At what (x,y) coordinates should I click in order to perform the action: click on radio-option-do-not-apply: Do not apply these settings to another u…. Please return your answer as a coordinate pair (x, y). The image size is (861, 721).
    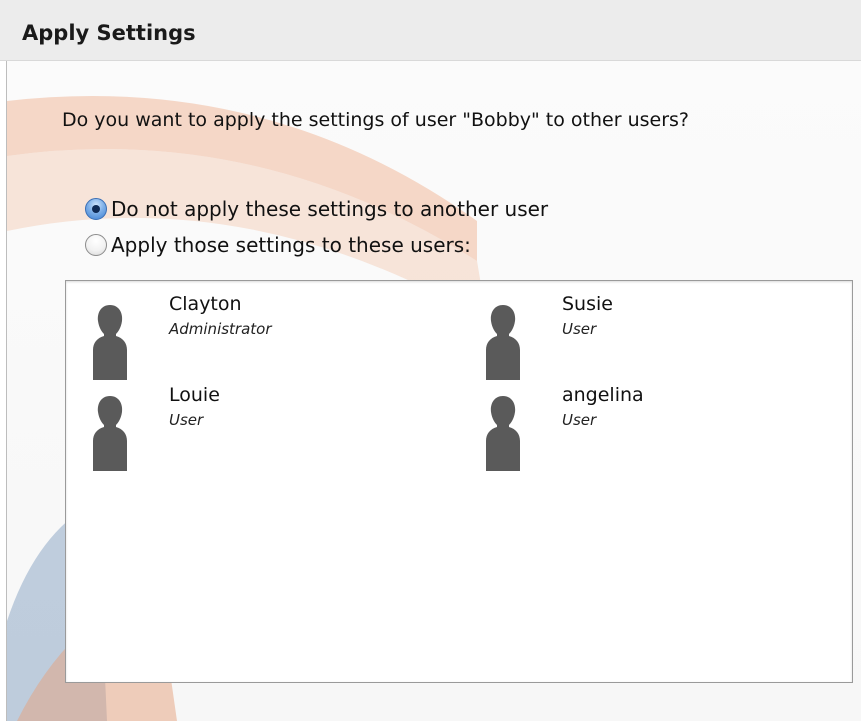
    Looking at the image, I should click on (316, 209).